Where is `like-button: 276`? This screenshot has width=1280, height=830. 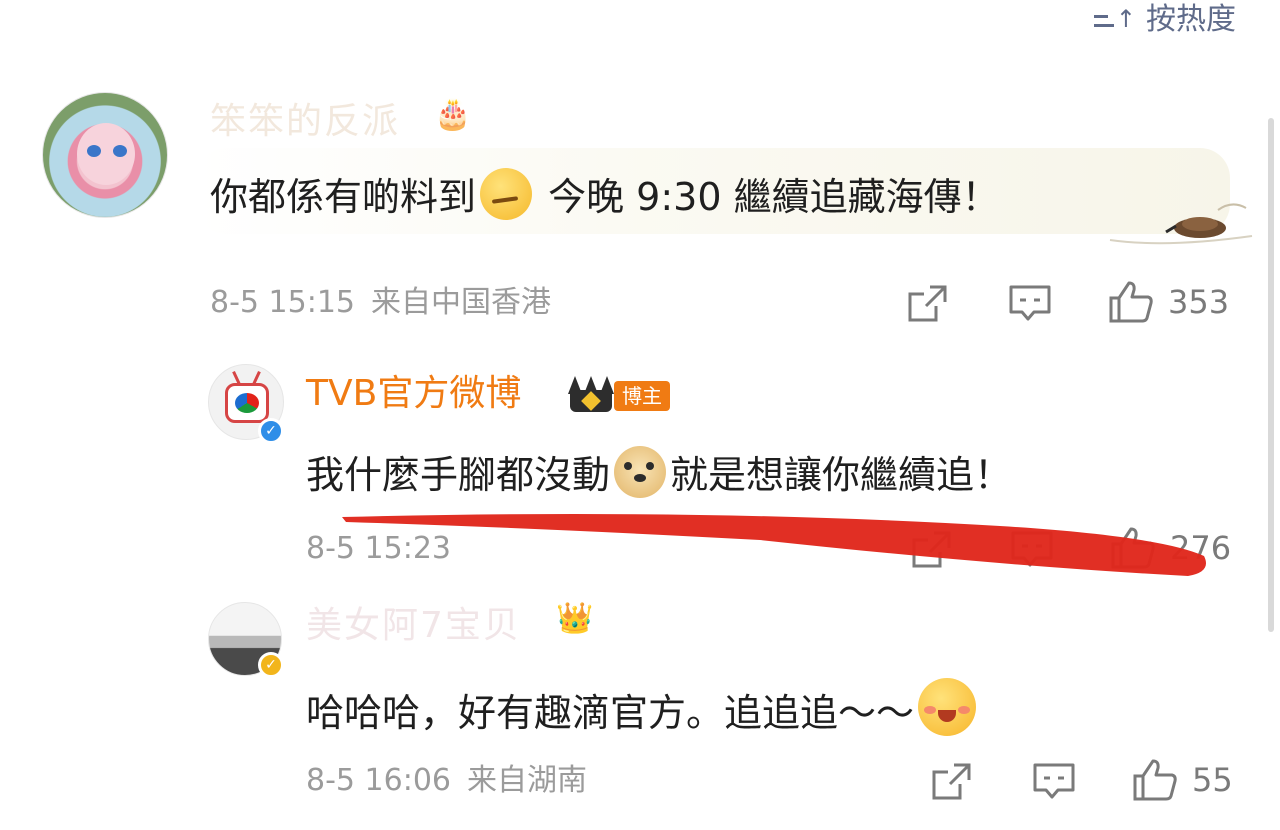
like-button: 276 is located at coordinates (1170, 548).